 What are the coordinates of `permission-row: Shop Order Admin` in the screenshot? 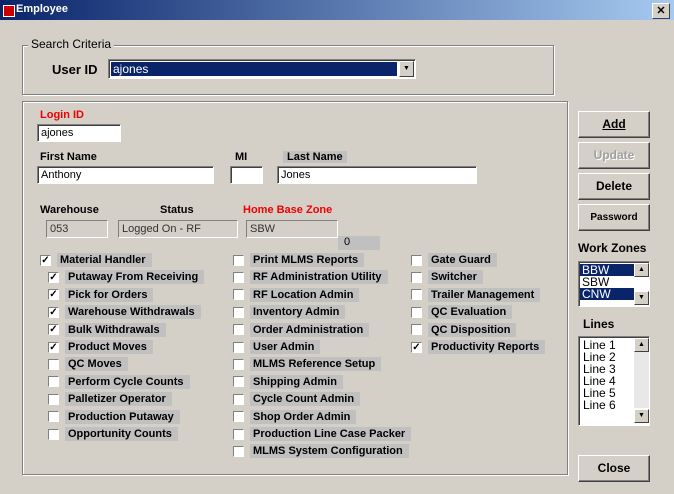 It's located at (295, 416).